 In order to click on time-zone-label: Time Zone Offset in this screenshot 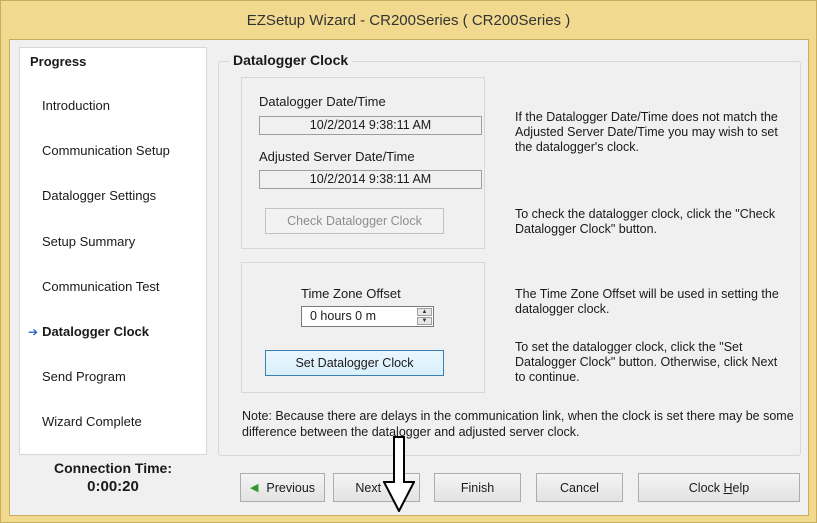, I will do `click(351, 293)`.